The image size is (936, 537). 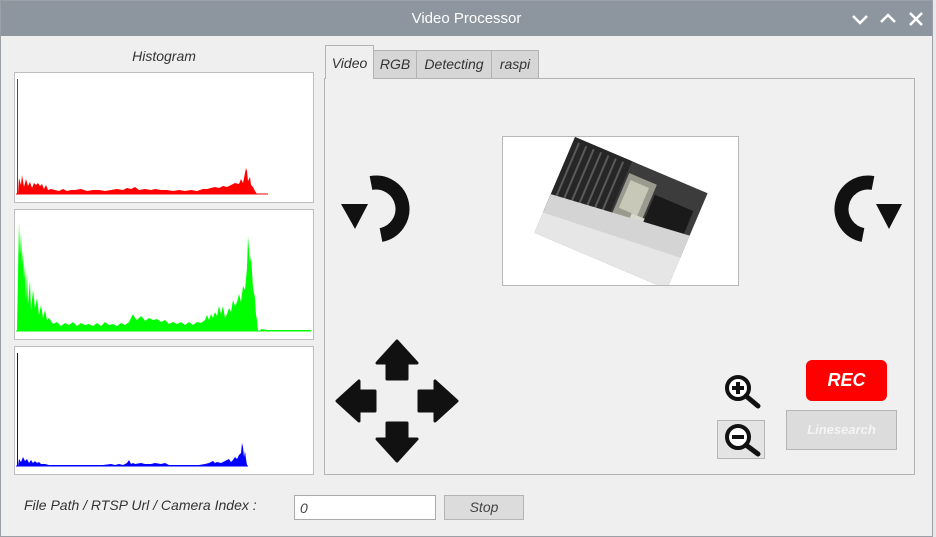 I want to click on window-title: Video Processor, so click(x=466, y=18).